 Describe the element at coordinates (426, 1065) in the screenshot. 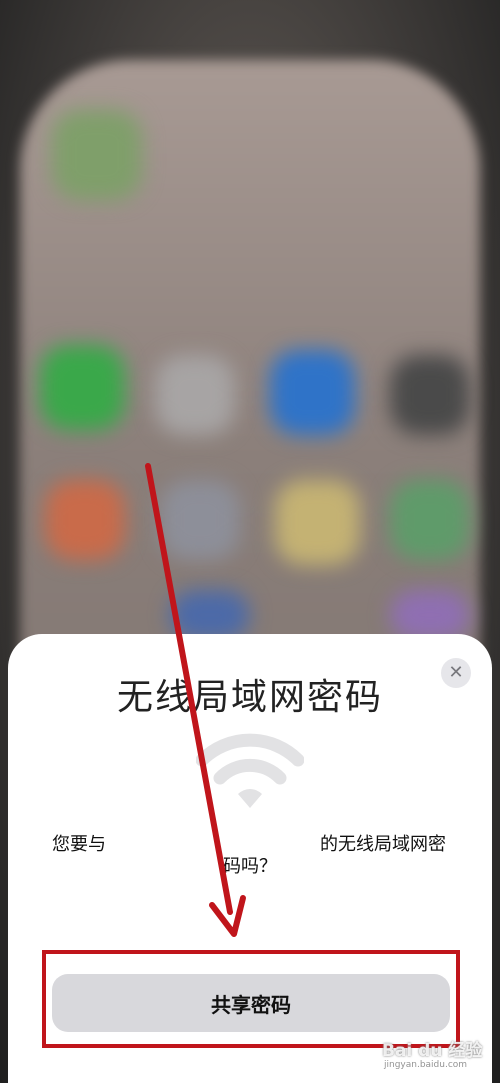

I see `baidu-watermark-url: jingyan.baidu.com` at that location.